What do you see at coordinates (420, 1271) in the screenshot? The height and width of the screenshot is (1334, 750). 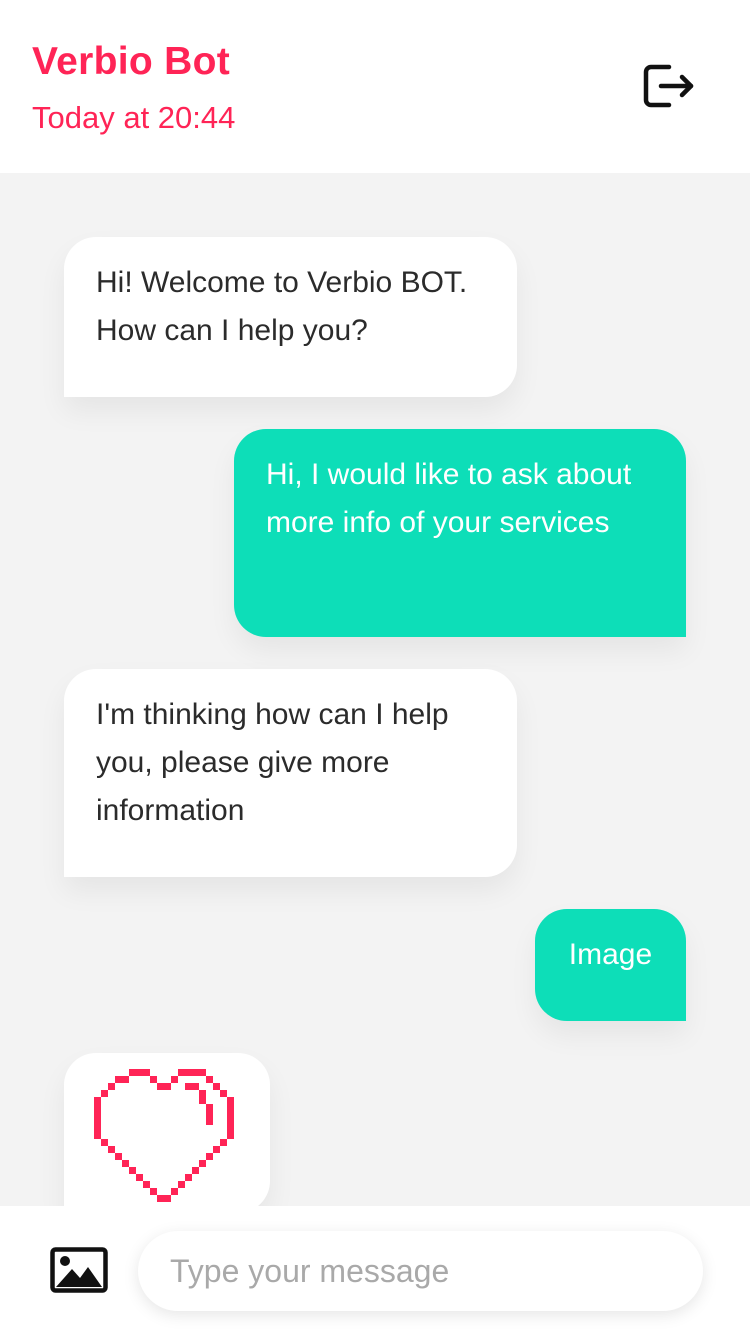 I see `message-input` at bounding box center [420, 1271].